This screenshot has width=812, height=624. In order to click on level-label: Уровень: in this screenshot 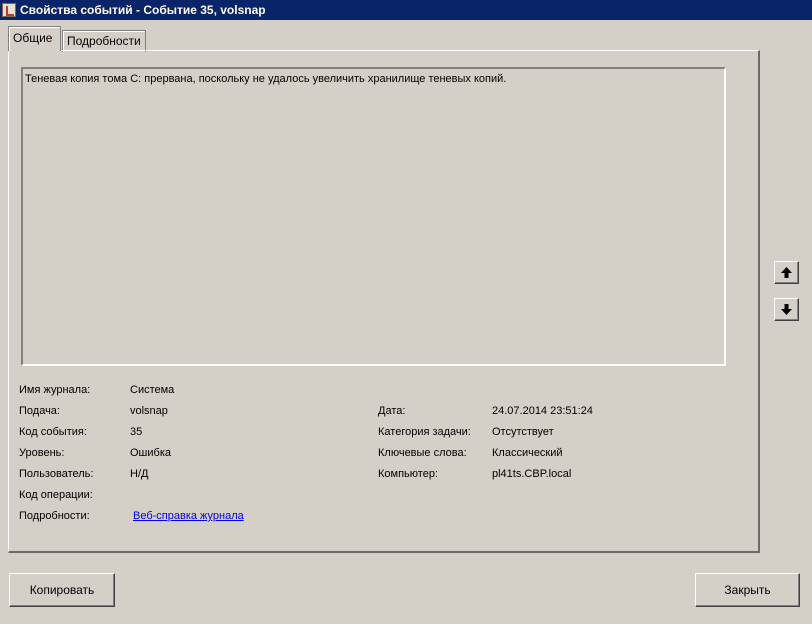, I will do `click(42, 453)`.